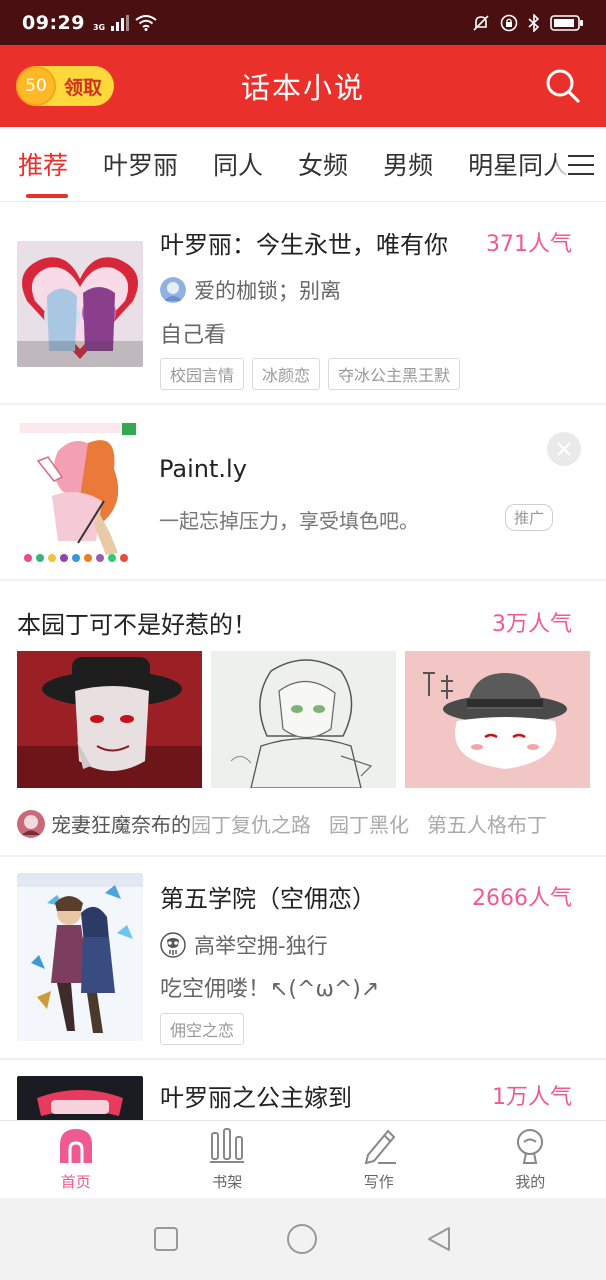  Describe the element at coordinates (270, 989) in the screenshot. I see `story-description: 吃空佣喽！↖(^ω^)↗` at that location.